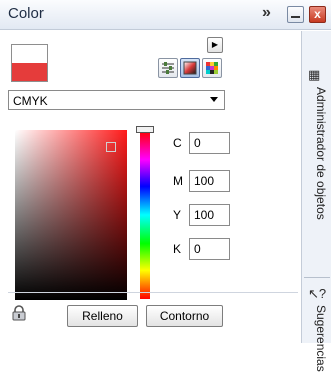 The image size is (331, 372). Describe the element at coordinates (317, 153) in the screenshot. I see `tab-object-manager: Administrador de objetos` at that location.